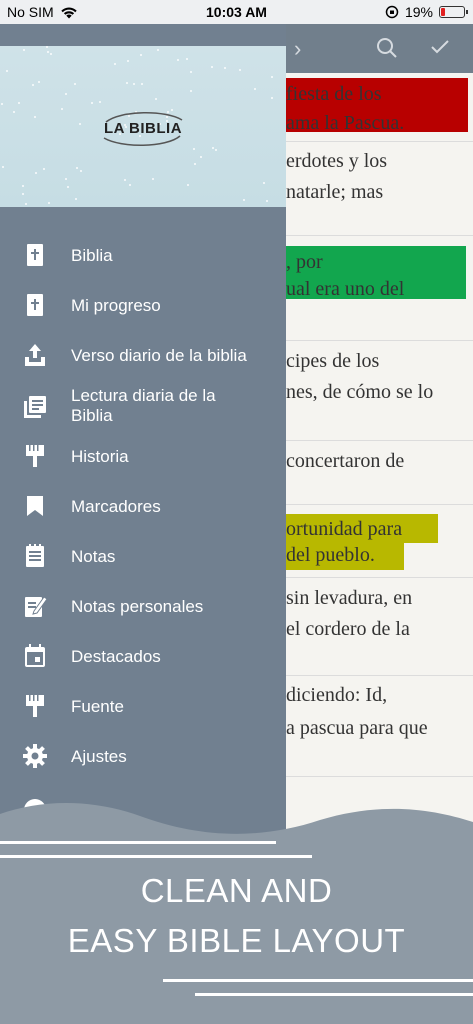 This screenshot has height=1024, width=473. Describe the element at coordinates (337, 695) in the screenshot. I see `verse-line: diciendo: Id,` at that location.